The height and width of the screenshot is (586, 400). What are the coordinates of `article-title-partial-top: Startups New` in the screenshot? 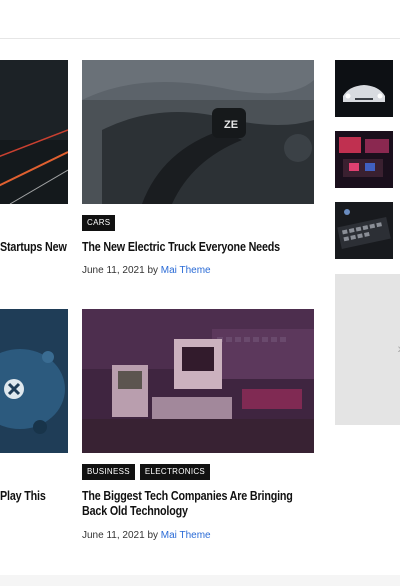 It's located at (34, 247).